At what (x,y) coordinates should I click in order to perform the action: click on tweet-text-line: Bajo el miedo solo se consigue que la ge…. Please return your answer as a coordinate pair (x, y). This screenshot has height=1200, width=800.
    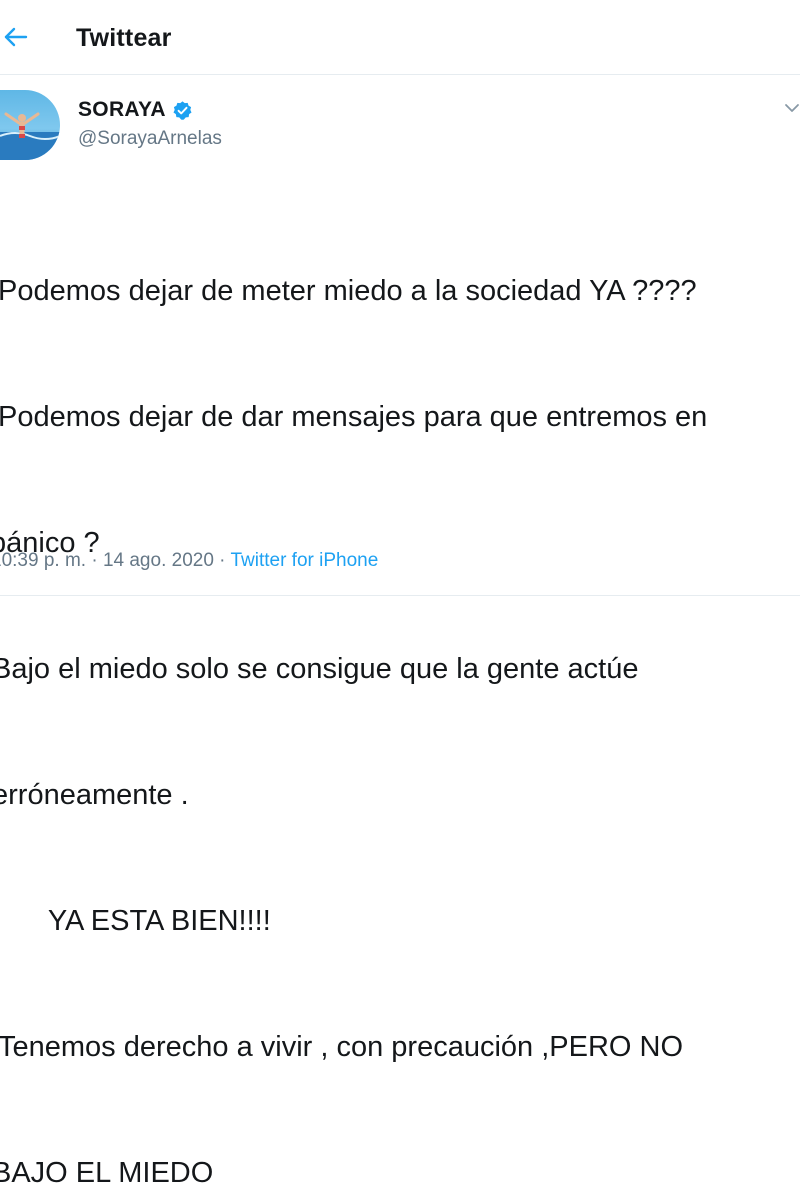
    Looking at the image, I should click on (319, 669).